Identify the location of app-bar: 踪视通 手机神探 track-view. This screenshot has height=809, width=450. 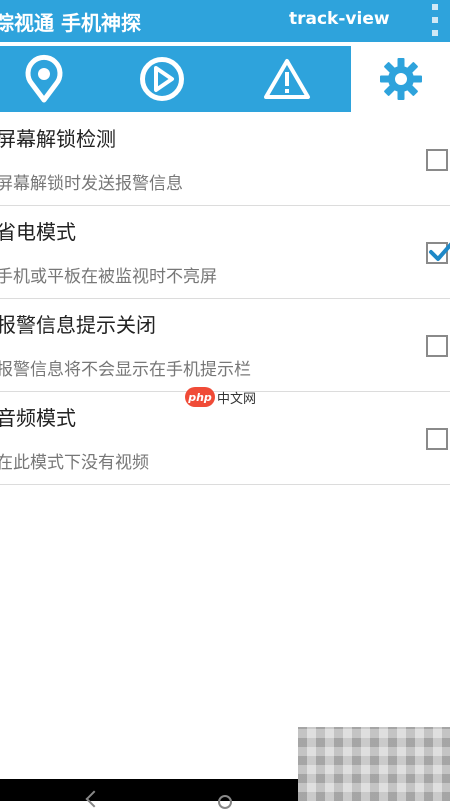
(225, 21).